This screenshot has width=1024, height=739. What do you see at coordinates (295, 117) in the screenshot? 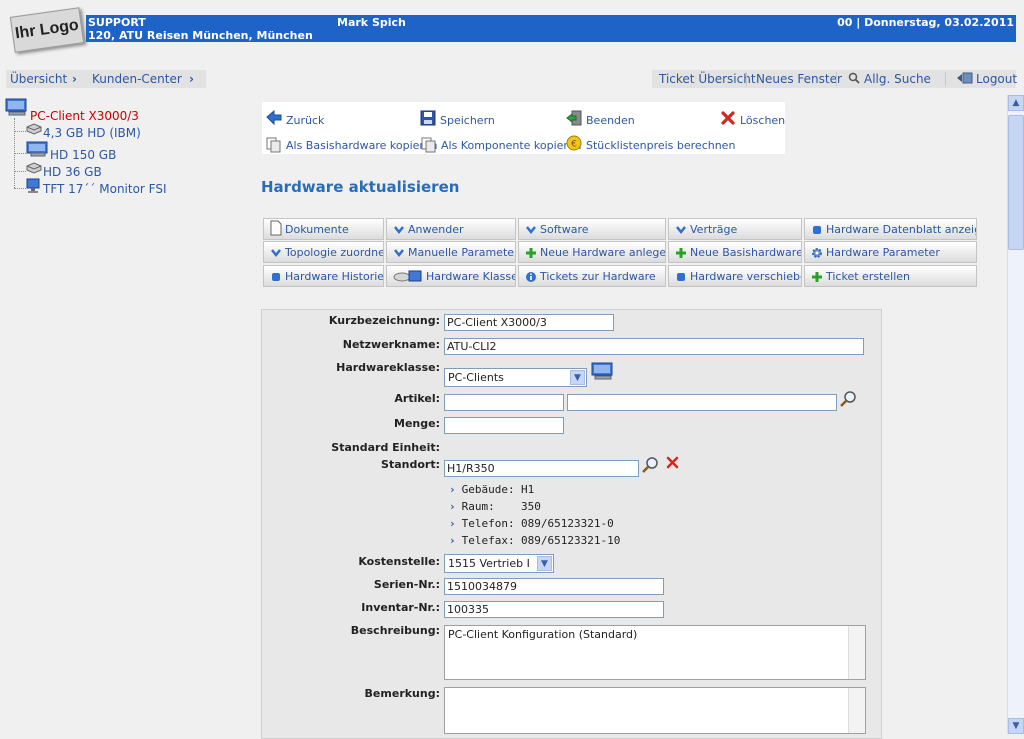
I see `back-button: Zurück` at bounding box center [295, 117].